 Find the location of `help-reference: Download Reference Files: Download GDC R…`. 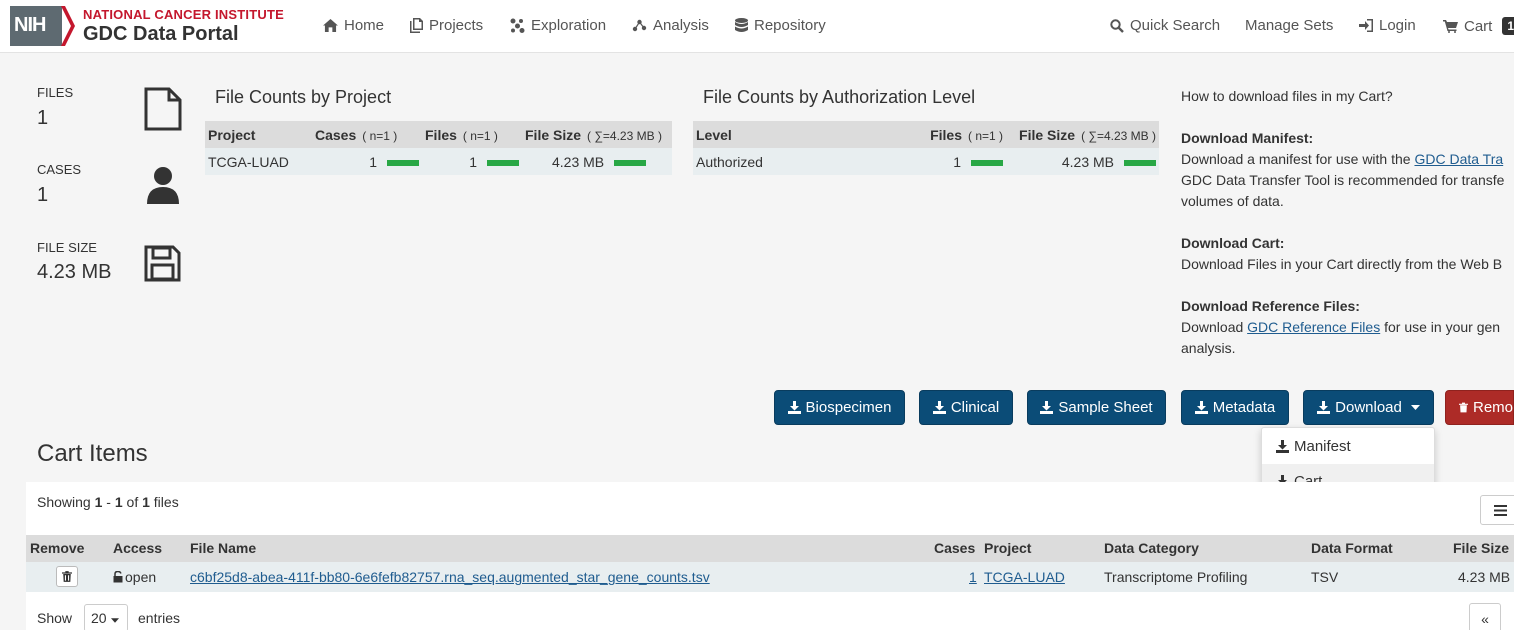

help-reference: Download Reference Files: Download GDC R… is located at coordinates (1341, 327).